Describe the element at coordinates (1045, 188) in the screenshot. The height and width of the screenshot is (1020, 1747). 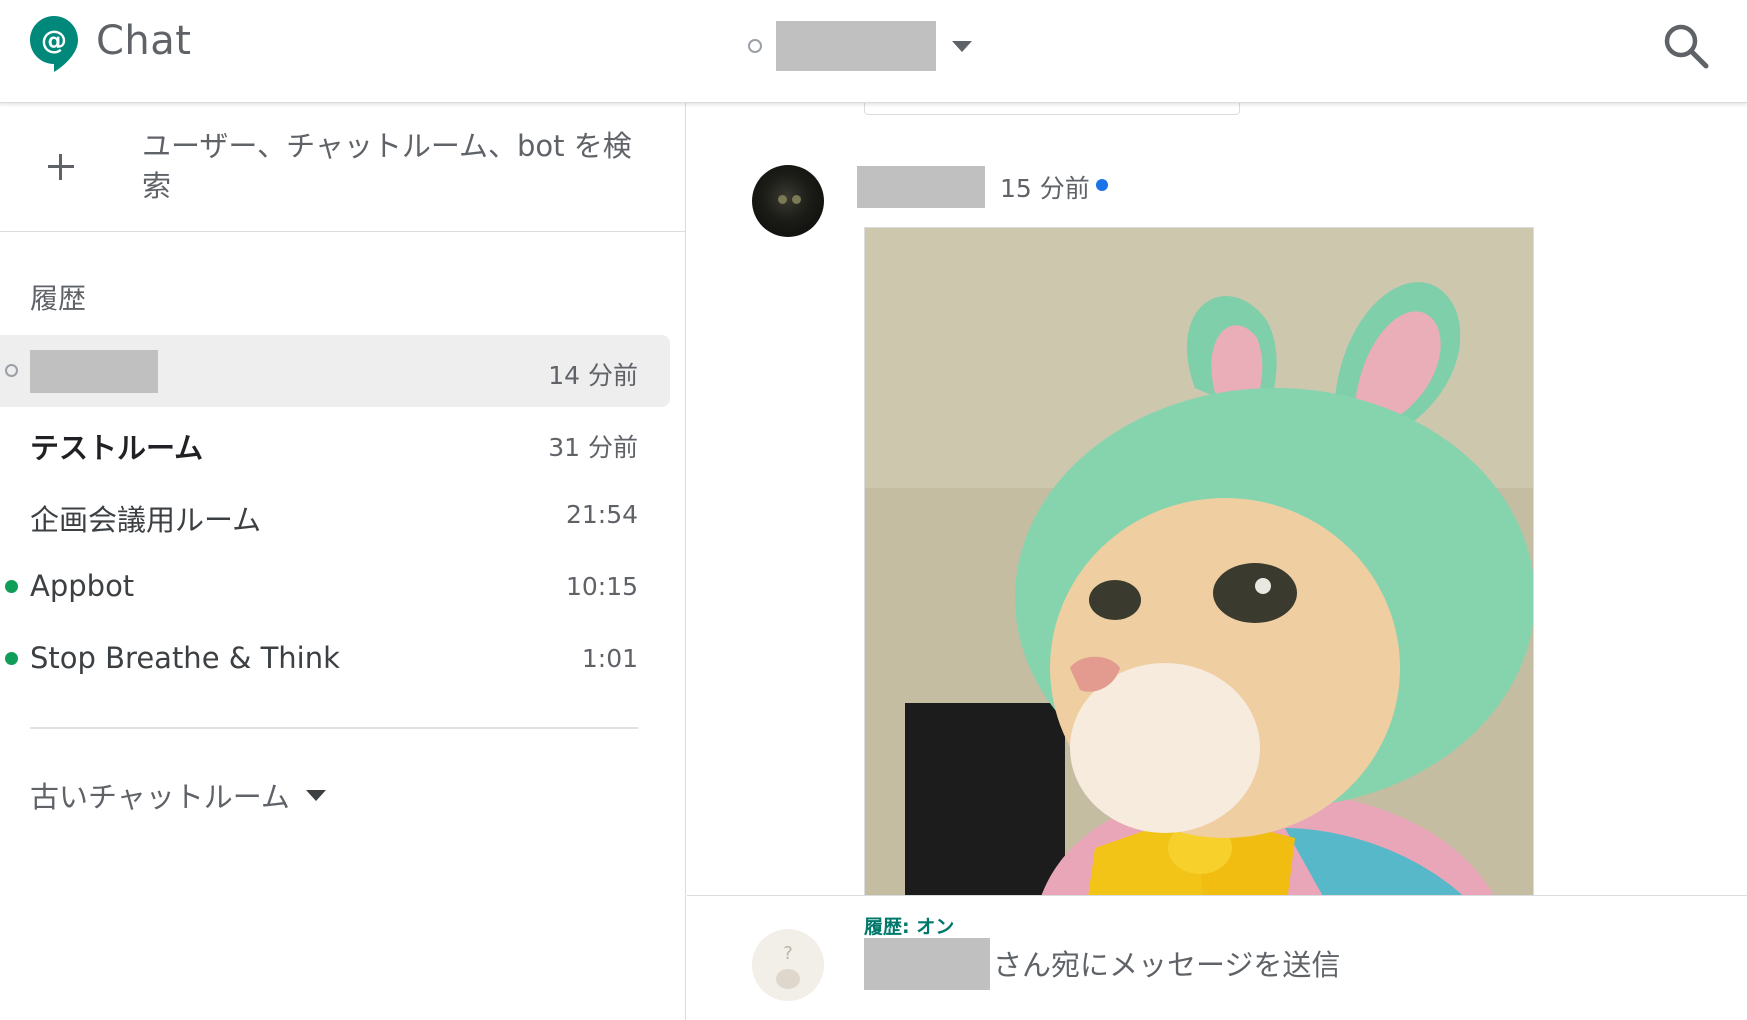
I see `message-time: 15 分前` at that location.